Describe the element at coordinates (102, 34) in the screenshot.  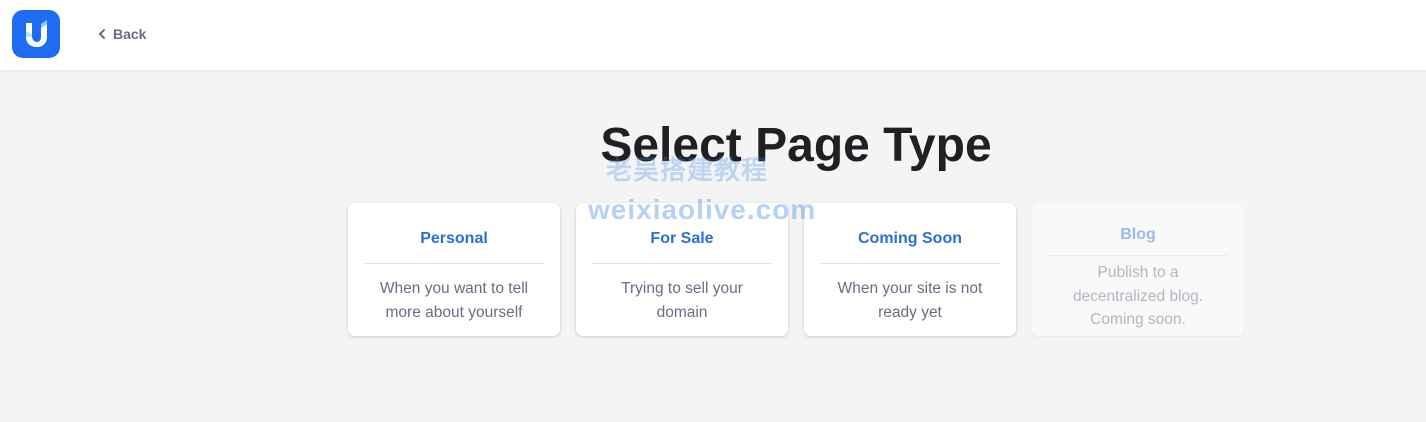
I see `chevron-left-icon` at that location.